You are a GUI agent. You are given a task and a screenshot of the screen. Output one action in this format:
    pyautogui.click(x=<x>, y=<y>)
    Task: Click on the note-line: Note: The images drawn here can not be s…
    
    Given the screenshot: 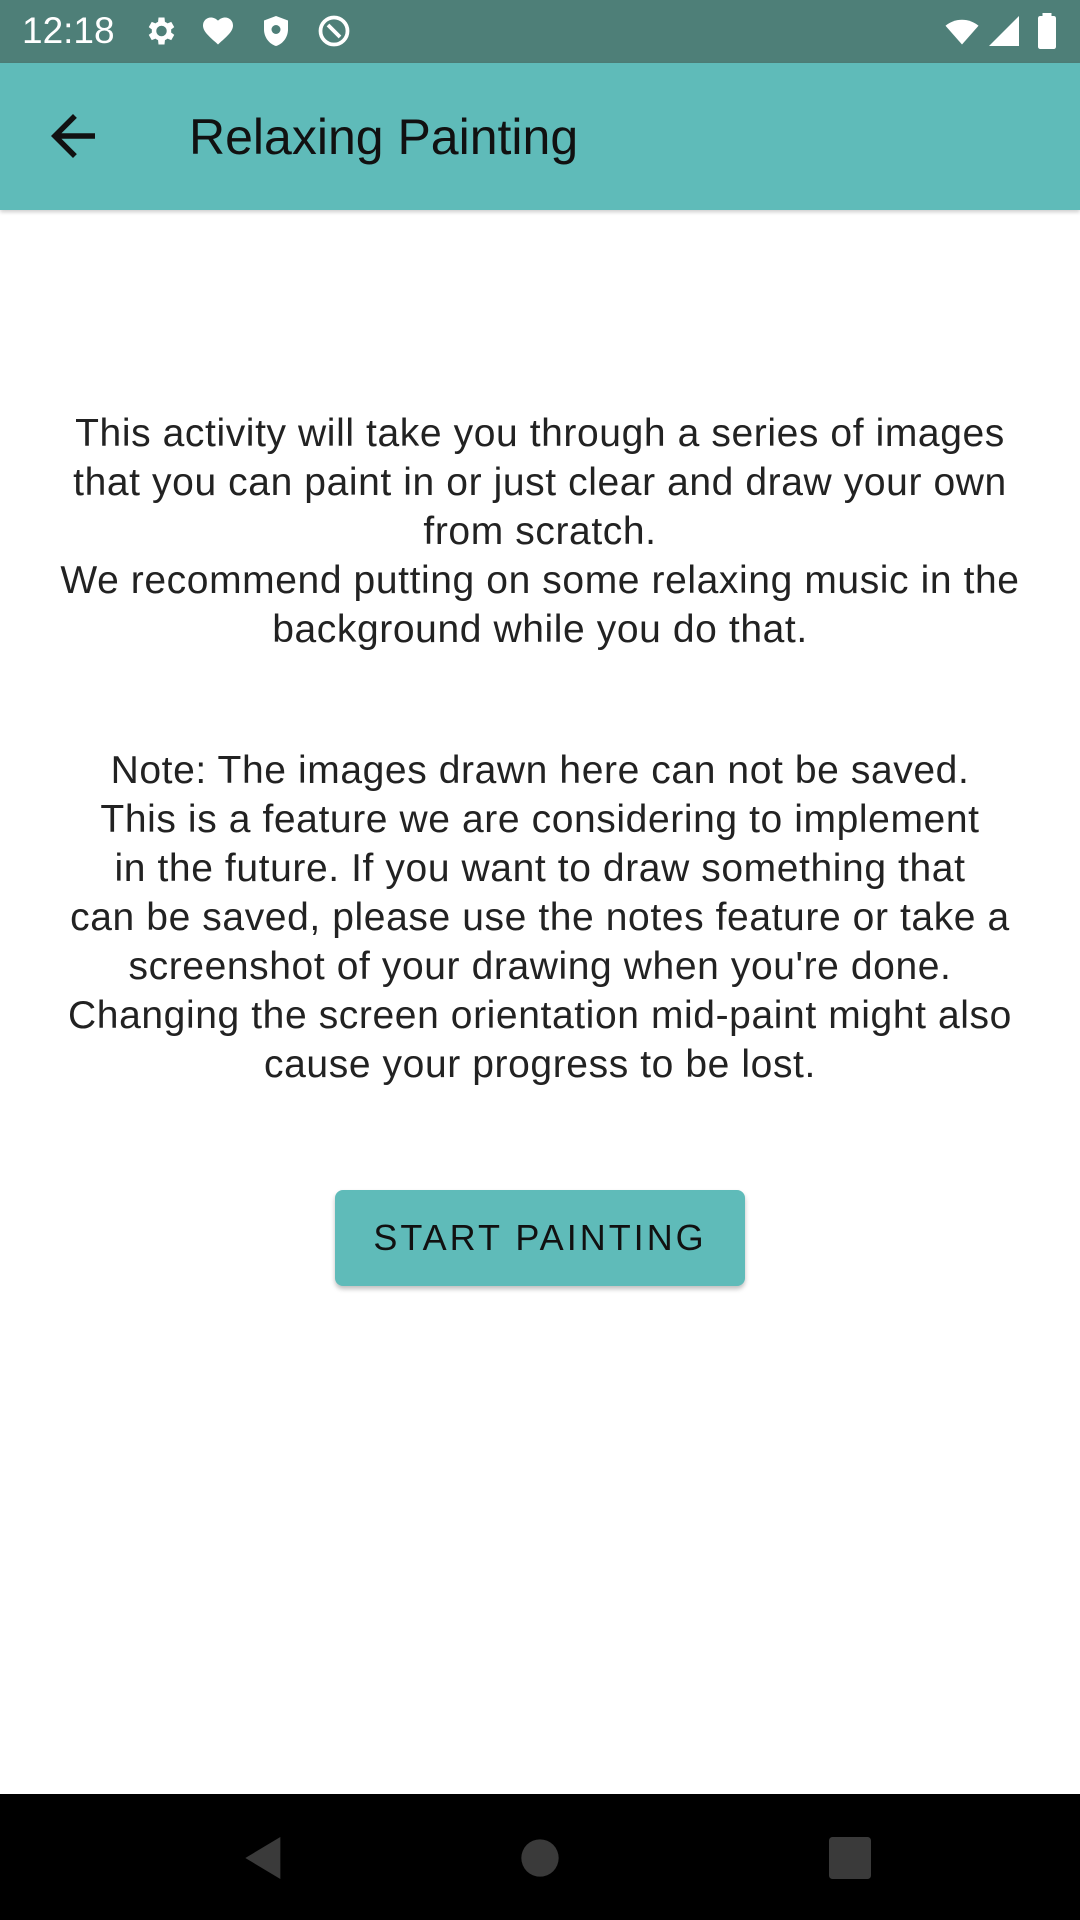 What is the action you would take?
    pyautogui.click(x=540, y=770)
    